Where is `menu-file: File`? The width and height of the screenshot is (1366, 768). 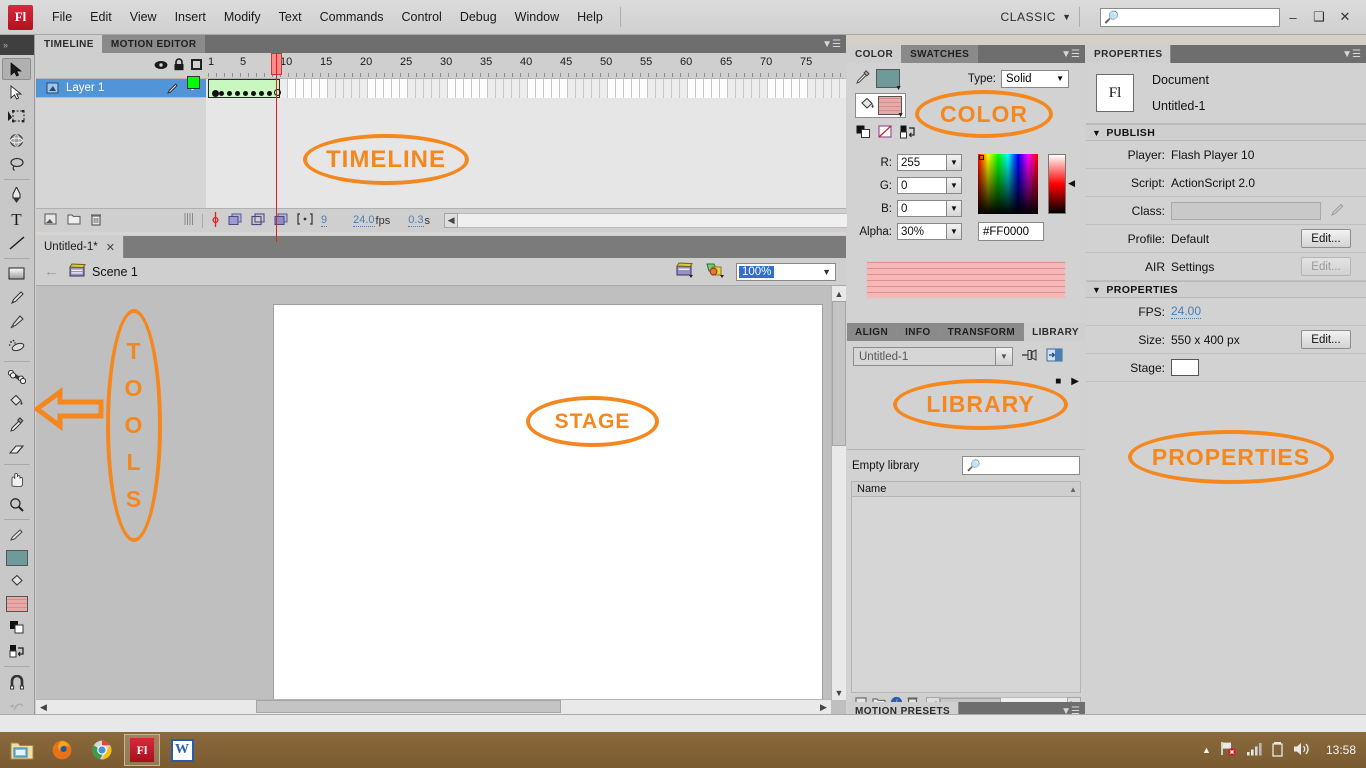 menu-file: File is located at coordinates (62, 17).